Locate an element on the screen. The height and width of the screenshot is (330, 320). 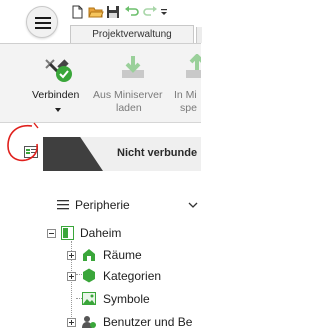
undo-icon is located at coordinates (131, 12).